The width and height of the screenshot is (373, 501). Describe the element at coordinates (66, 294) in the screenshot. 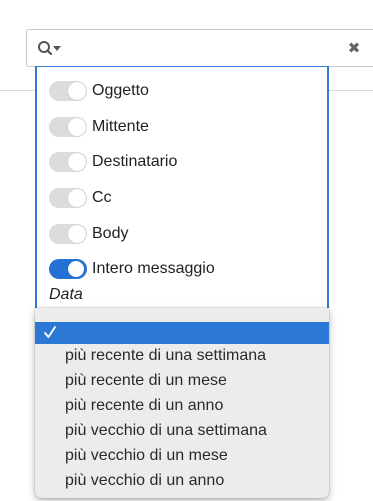

I see `date-filter-label: Data` at that location.